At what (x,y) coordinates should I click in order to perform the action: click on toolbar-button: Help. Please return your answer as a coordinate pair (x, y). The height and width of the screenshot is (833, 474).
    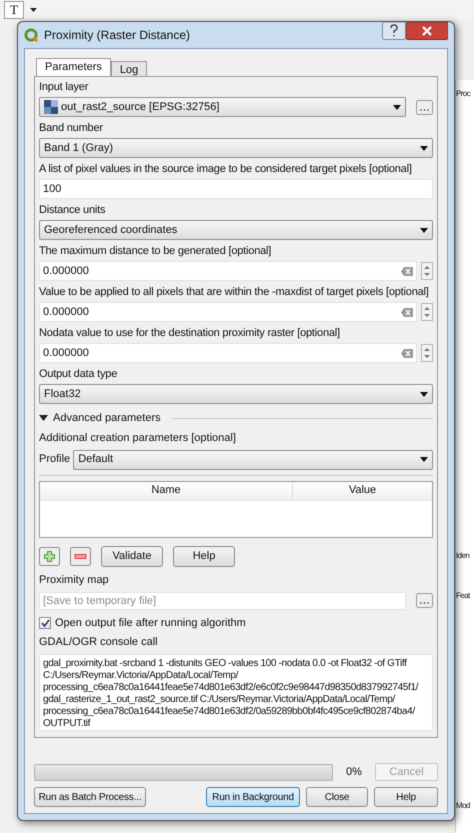
    Looking at the image, I should click on (204, 556).